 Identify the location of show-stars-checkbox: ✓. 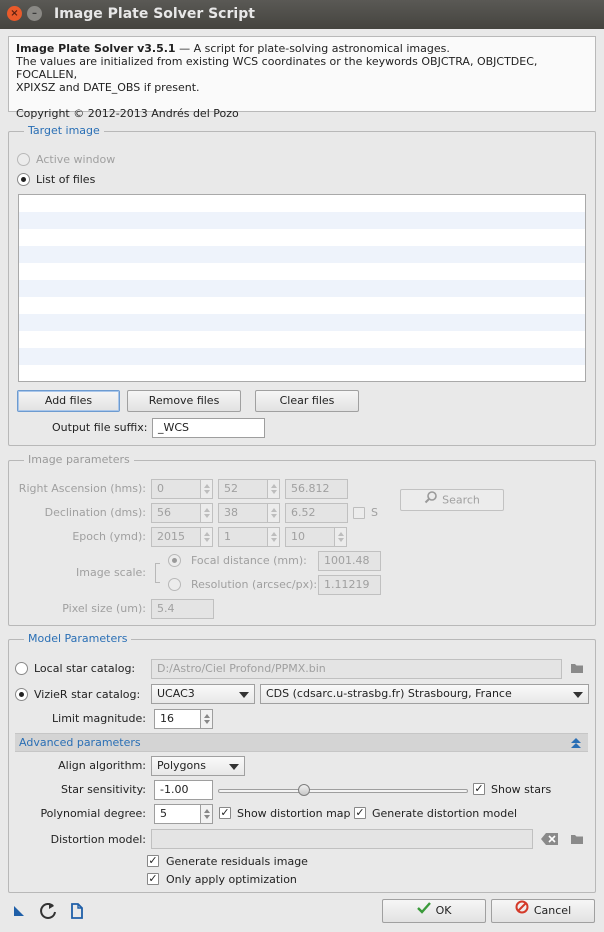
(479, 789).